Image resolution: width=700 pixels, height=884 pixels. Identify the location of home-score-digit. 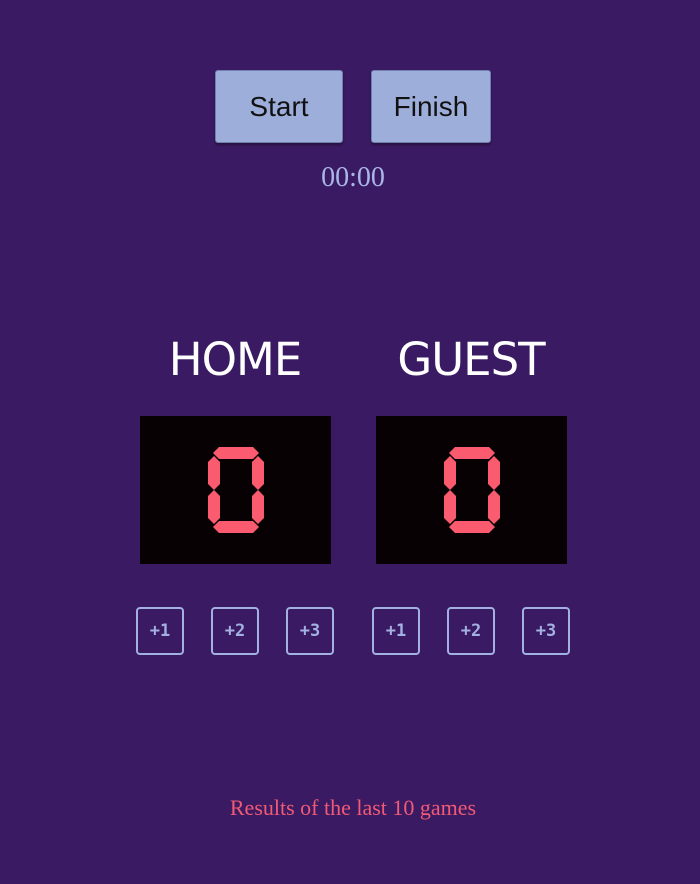
(235, 490).